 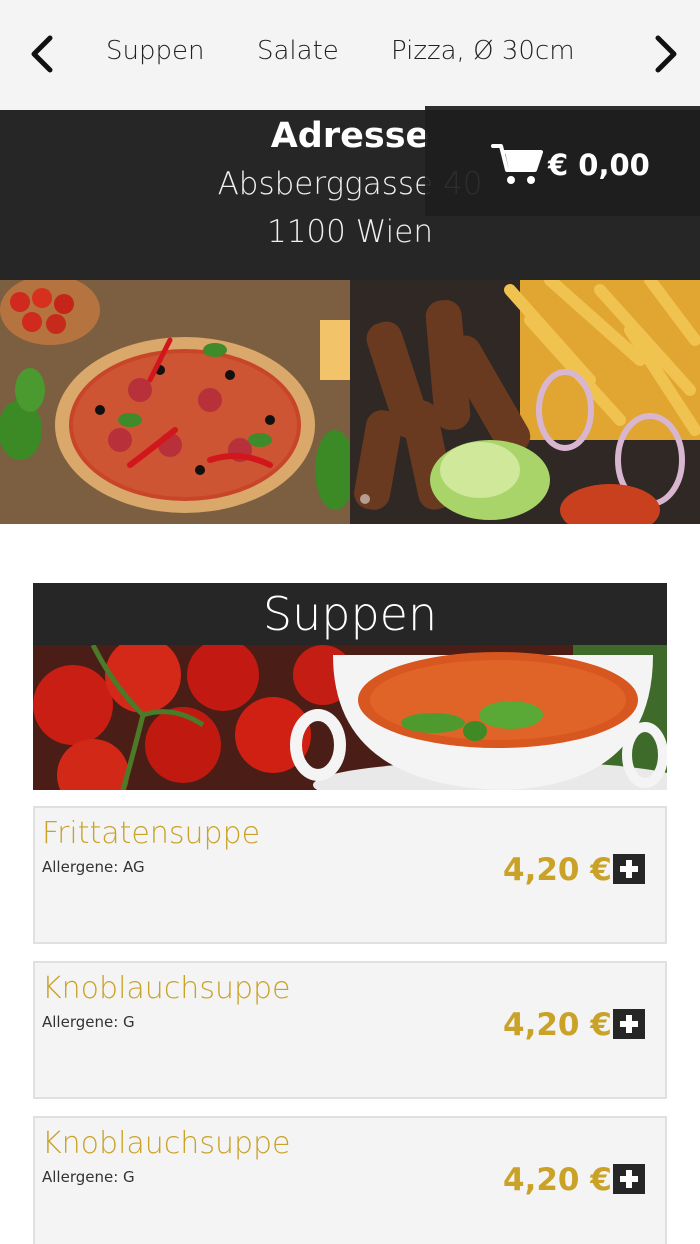 What do you see at coordinates (93, 867) in the screenshot?
I see `item-allergens: Allergene: AG` at bounding box center [93, 867].